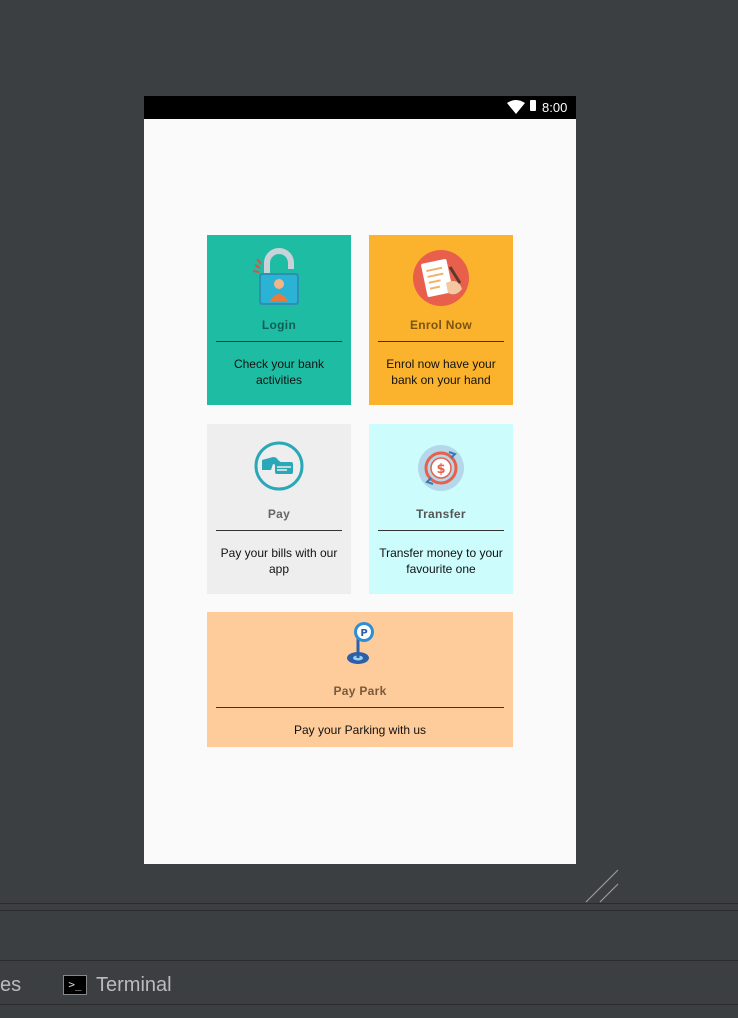 The width and height of the screenshot is (738, 1018). I want to click on enrol-description: Enrol now have your bank on your hand, so click(441, 372).